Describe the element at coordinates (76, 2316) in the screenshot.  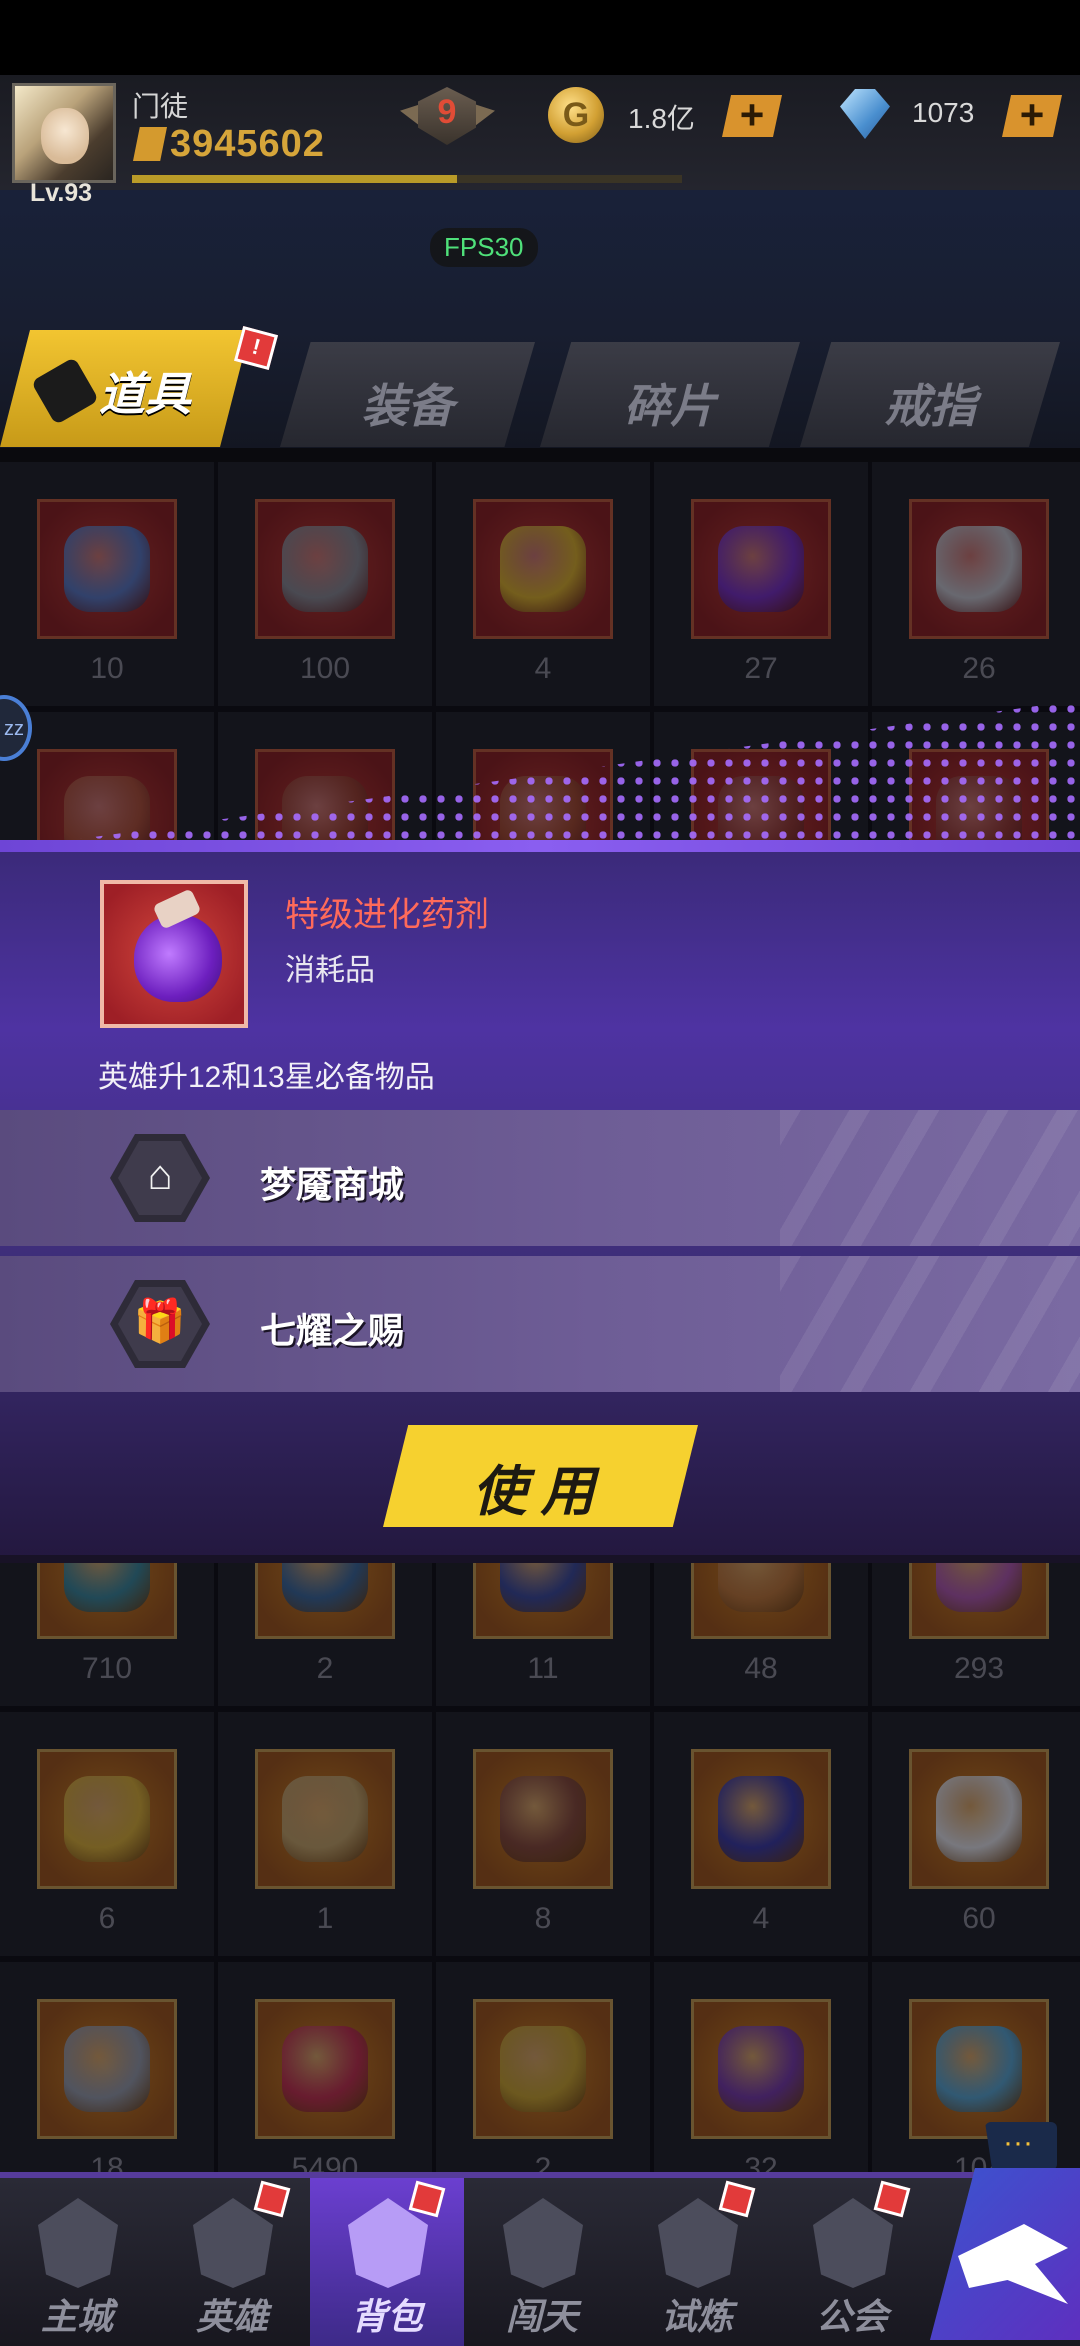
I see `nav-label: 主城` at that location.